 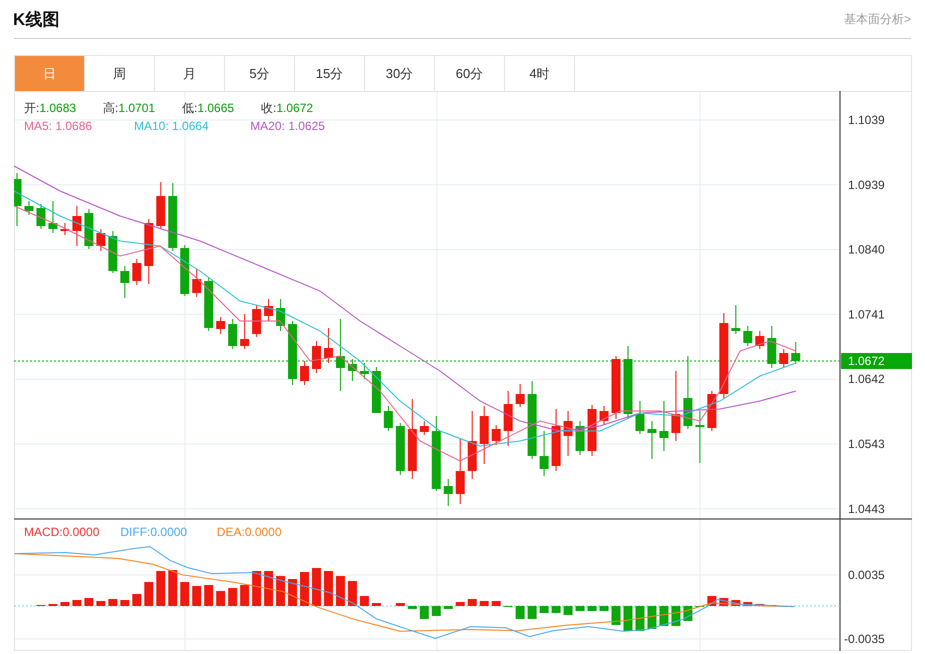 What do you see at coordinates (58, 126) in the screenshot?
I see `moving-average-reading: MA5: 1.0686` at bounding box center [58, 126].